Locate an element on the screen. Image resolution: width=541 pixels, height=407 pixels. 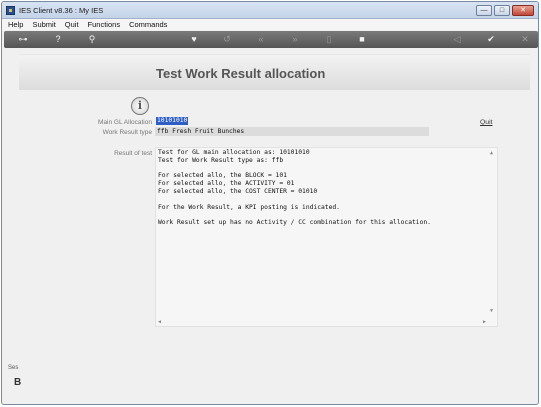
page-header: Test Work Result allocation is located at coordinates (274, 72).